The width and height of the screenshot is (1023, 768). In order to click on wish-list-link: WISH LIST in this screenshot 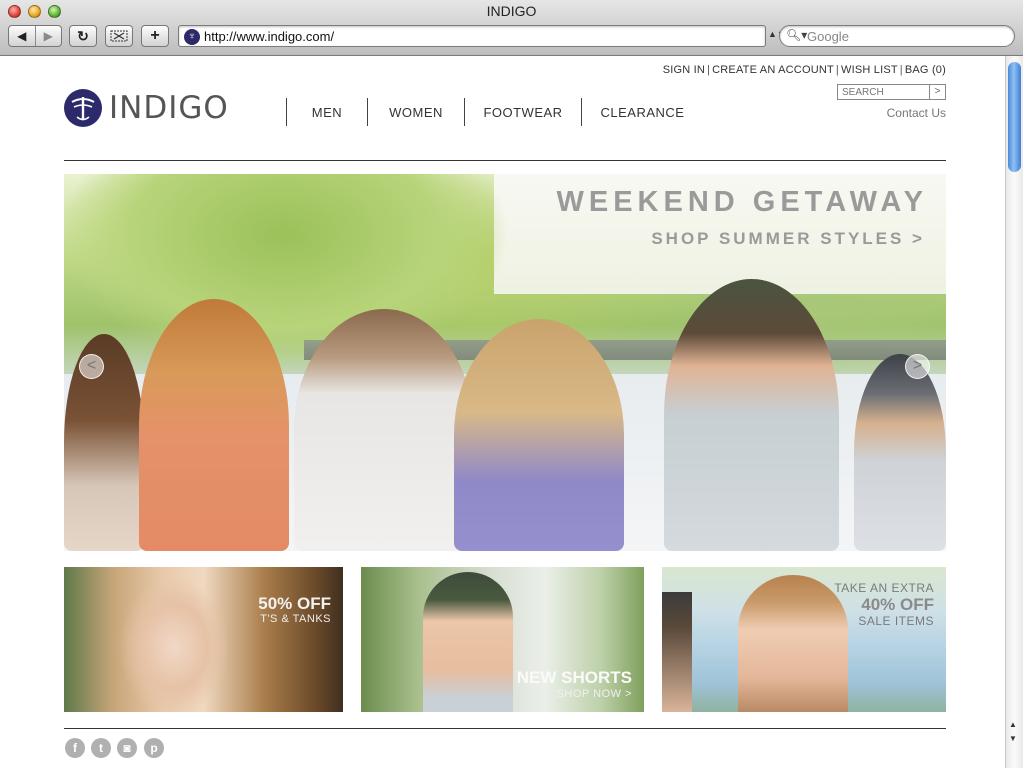, I will do `click(869, 70)`.